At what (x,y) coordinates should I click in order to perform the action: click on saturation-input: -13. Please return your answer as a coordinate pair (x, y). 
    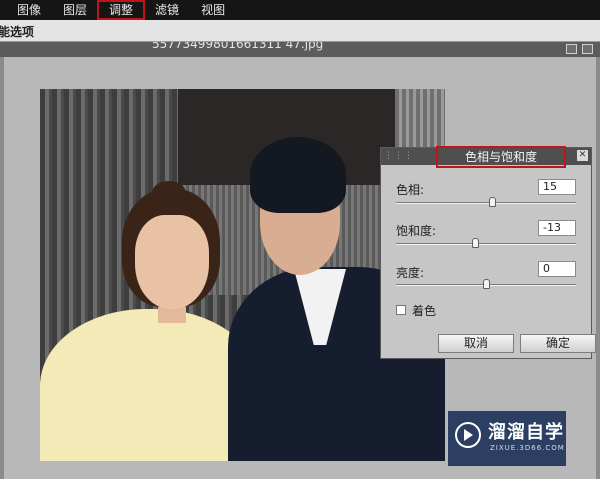
    Looking at the image, I should click on (557, 228).